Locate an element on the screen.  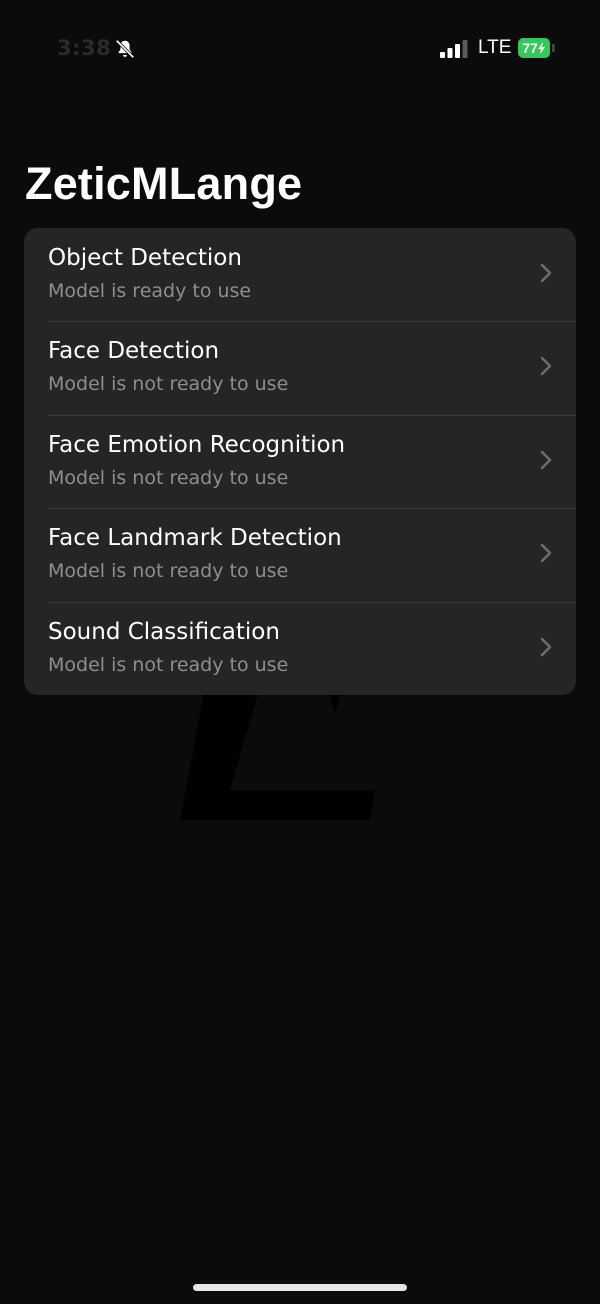
page-title: ZeticMLange is located at coordinates (164, 183).